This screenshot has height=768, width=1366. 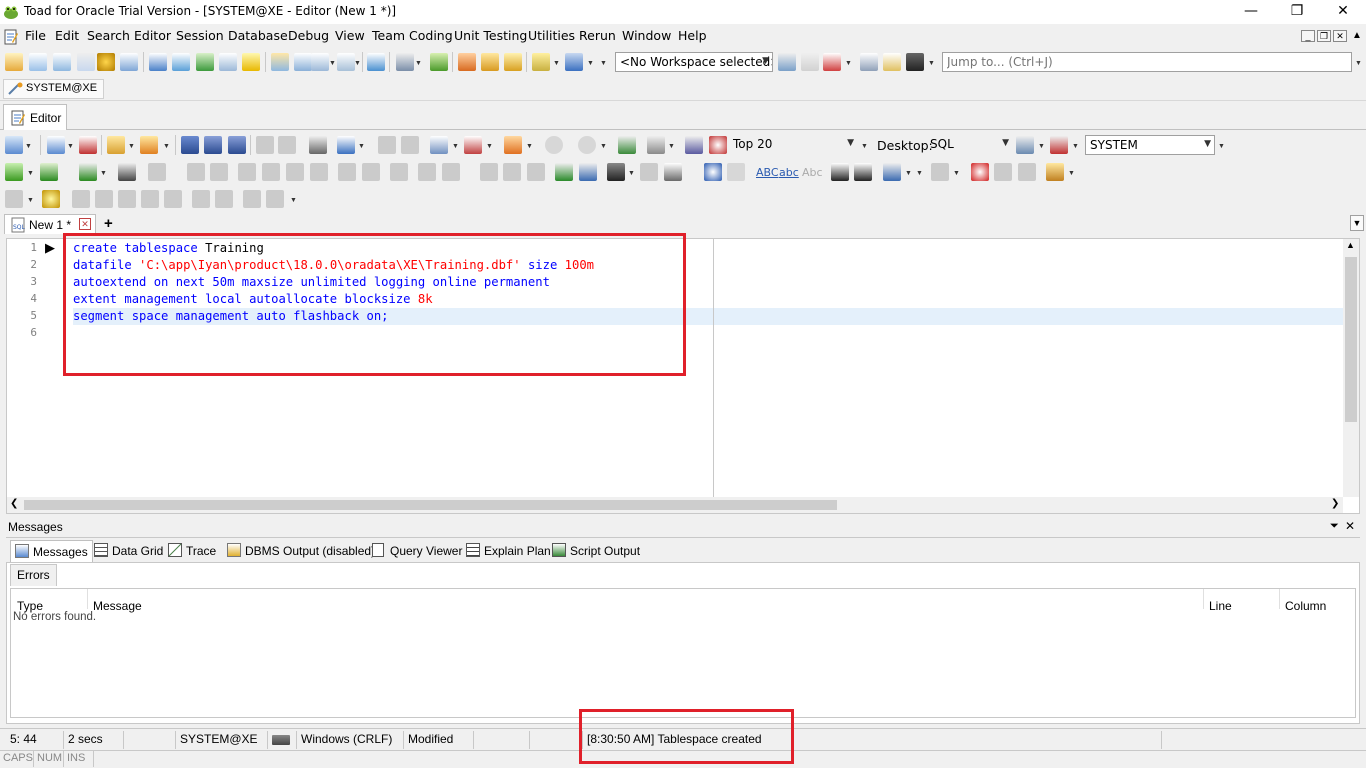 What do you see at coordinates (892, 172) in the screenshot?
I see `paint-icon` at bounding box center [892, 172].